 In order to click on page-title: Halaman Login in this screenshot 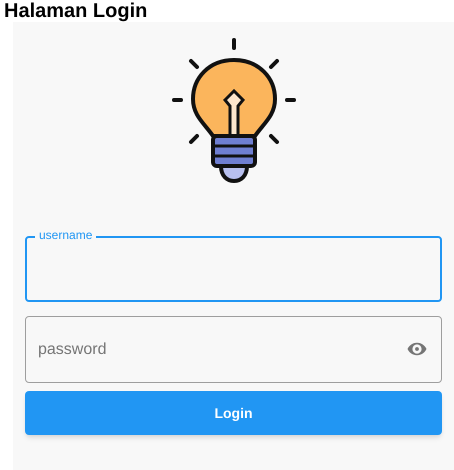, I will do `click(75, 11)`.